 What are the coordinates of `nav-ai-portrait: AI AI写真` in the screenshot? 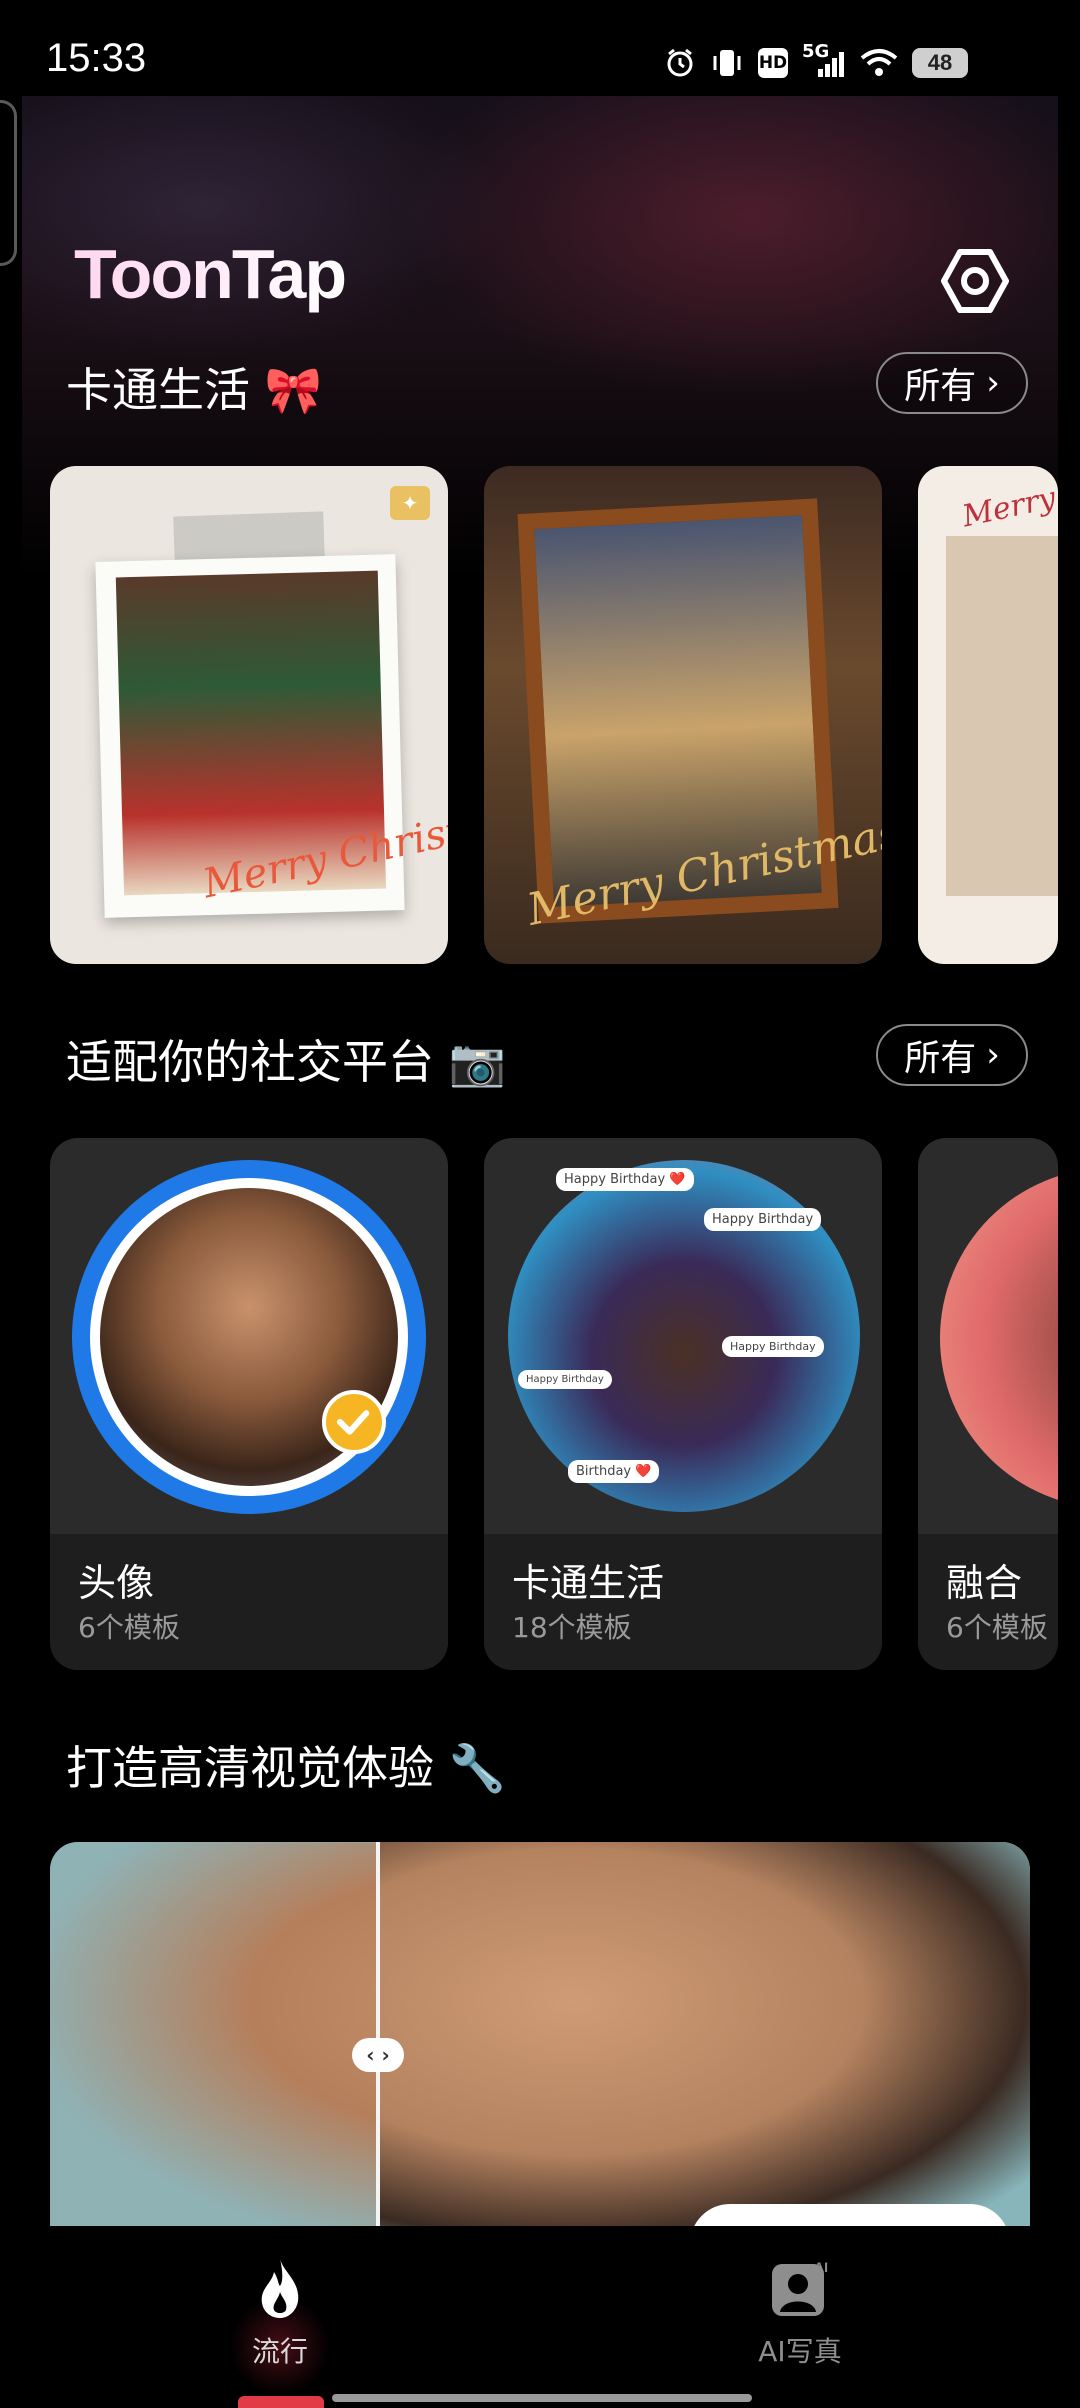 It's located at (800, 2313).